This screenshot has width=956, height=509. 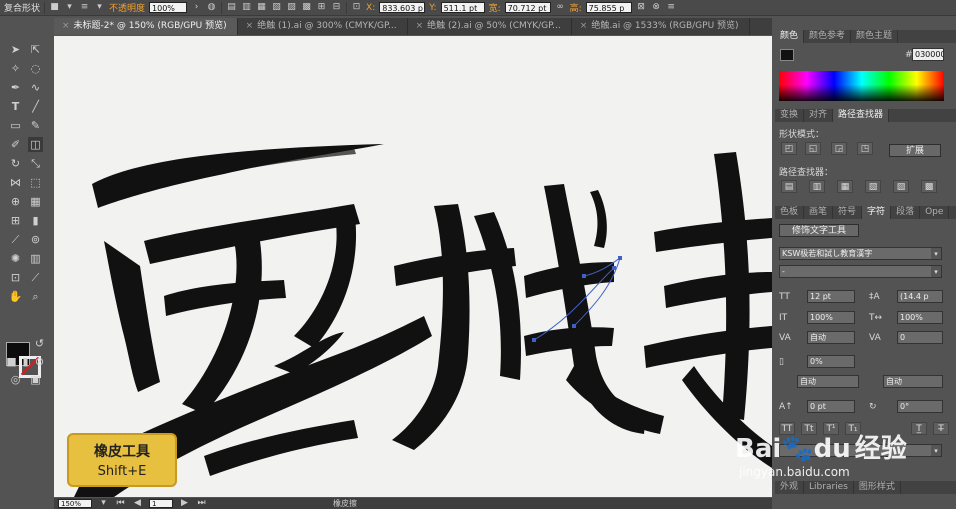 I want to click on tab-transform: 变换, so click(x=790, y=115).